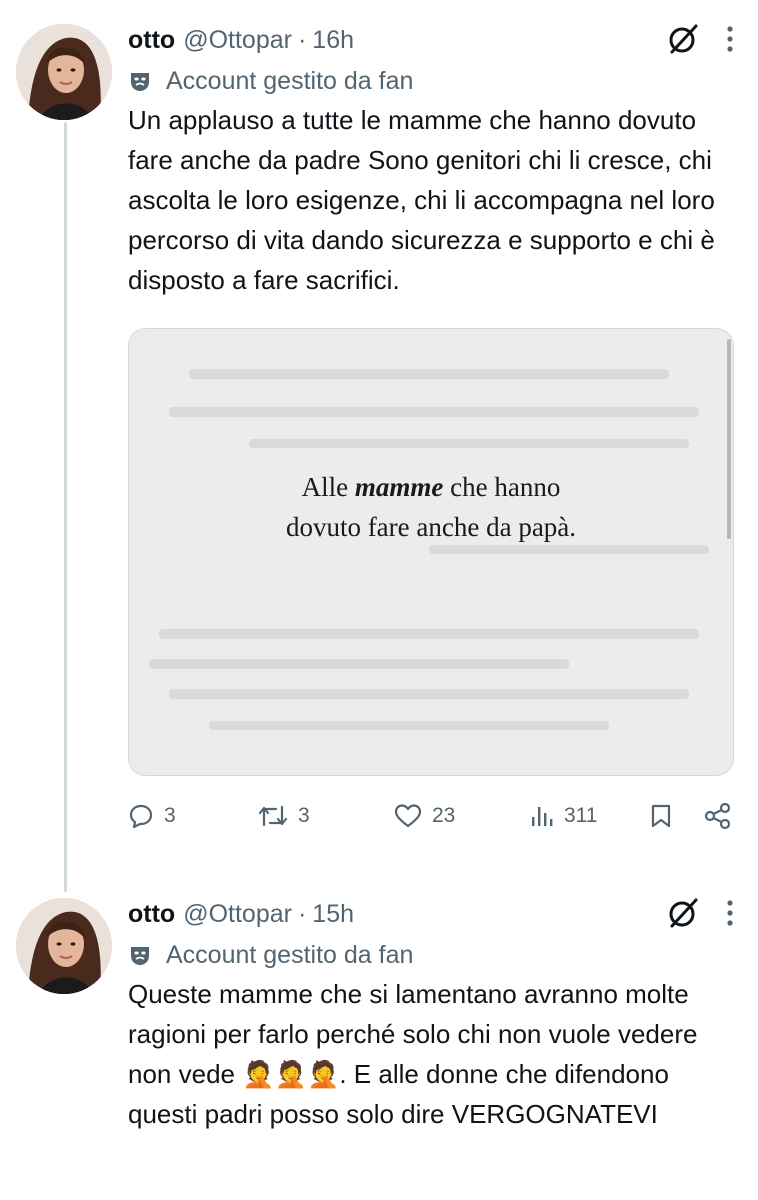 The image size is (758, 1200). What do you see at coordinates (408, 816) in the screenshot?
I see `like-icon` at bounding box center [408, 816].